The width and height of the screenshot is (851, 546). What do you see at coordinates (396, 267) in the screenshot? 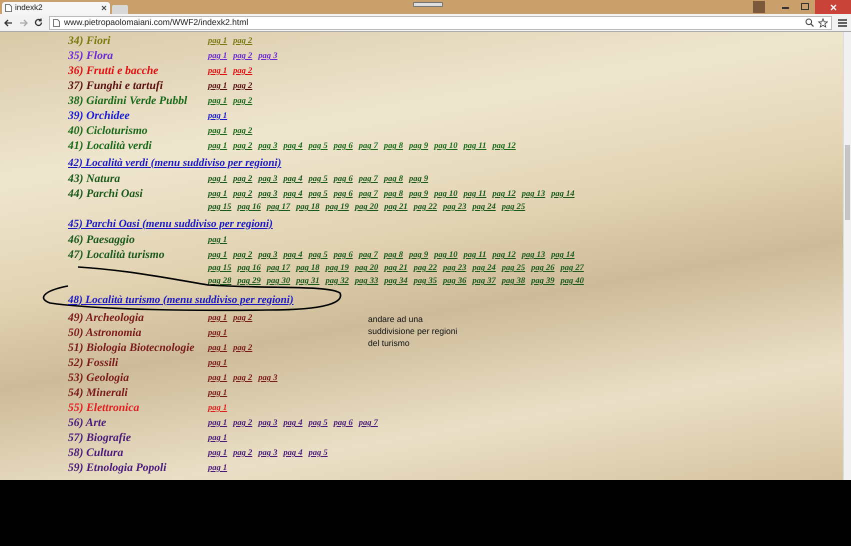
I see `page-link: pag 21` at bounding box center [396, 267].